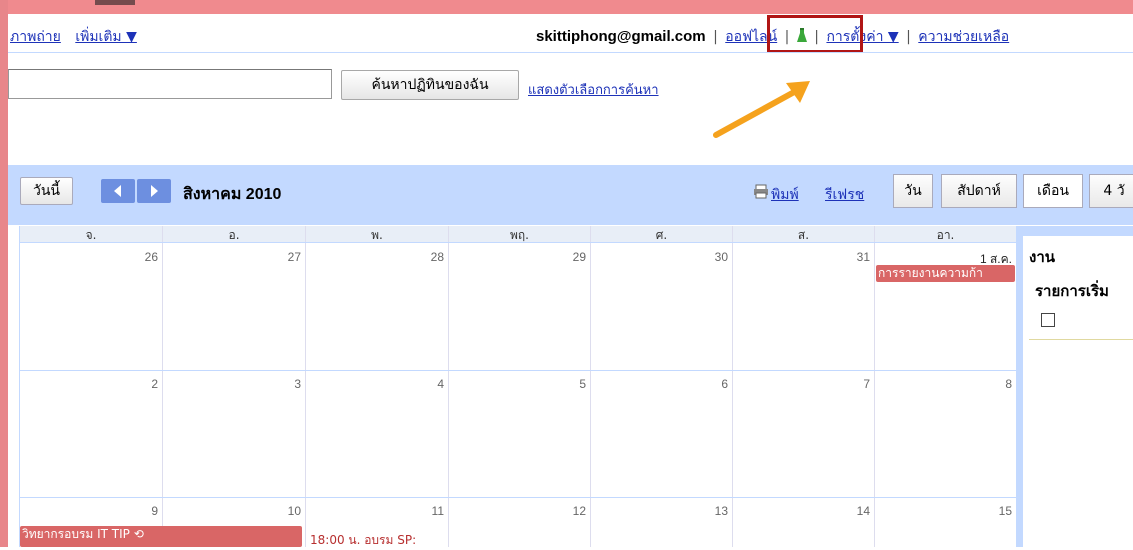 This screenshot has width=1133, height=550. What do you see at coordinates (91, 234) in the screenshot?
I see `weekday-header: จ.` at bounding box center [91, 234].